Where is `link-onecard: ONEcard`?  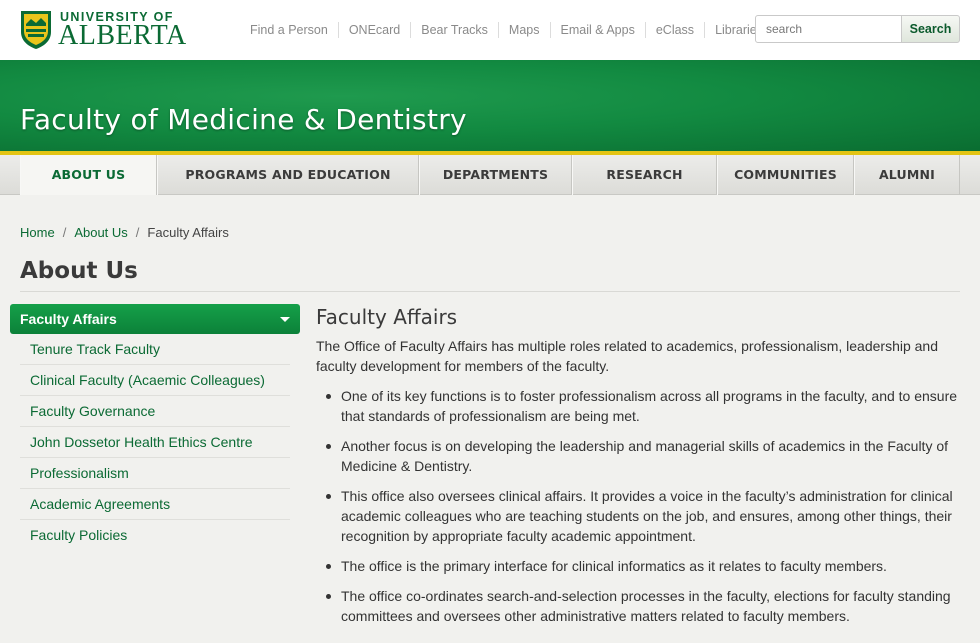
link-onecard: ONEcard is located at coordinates (373, 30).